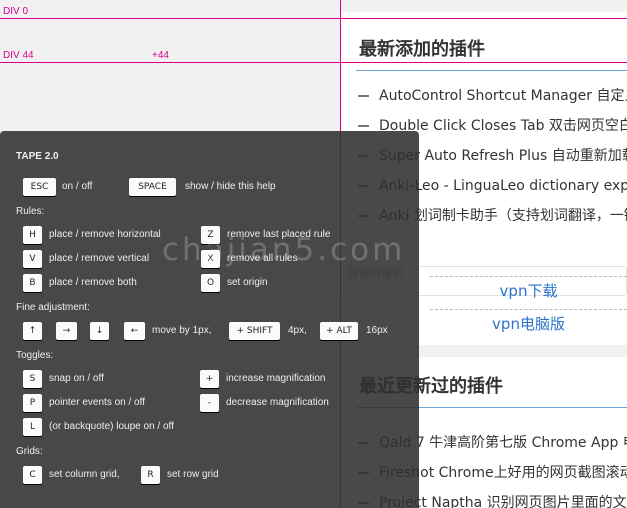  What do you see at coordinates (492, 96) in the screenshot?
I see `plugin-item: AutoControl Shortcut Manager 自定义` at bounding box center [492, 96].